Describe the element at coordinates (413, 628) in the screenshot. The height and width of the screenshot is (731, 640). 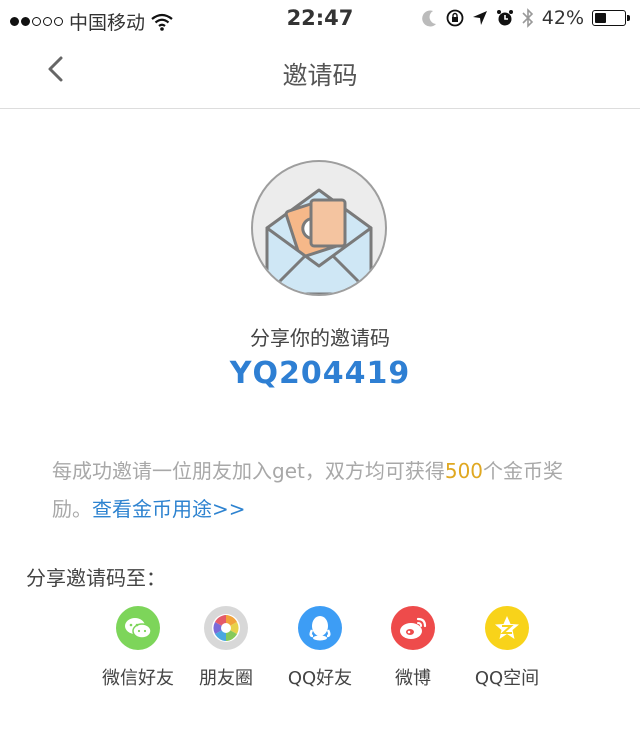
I see `weibo-icon` at that location.